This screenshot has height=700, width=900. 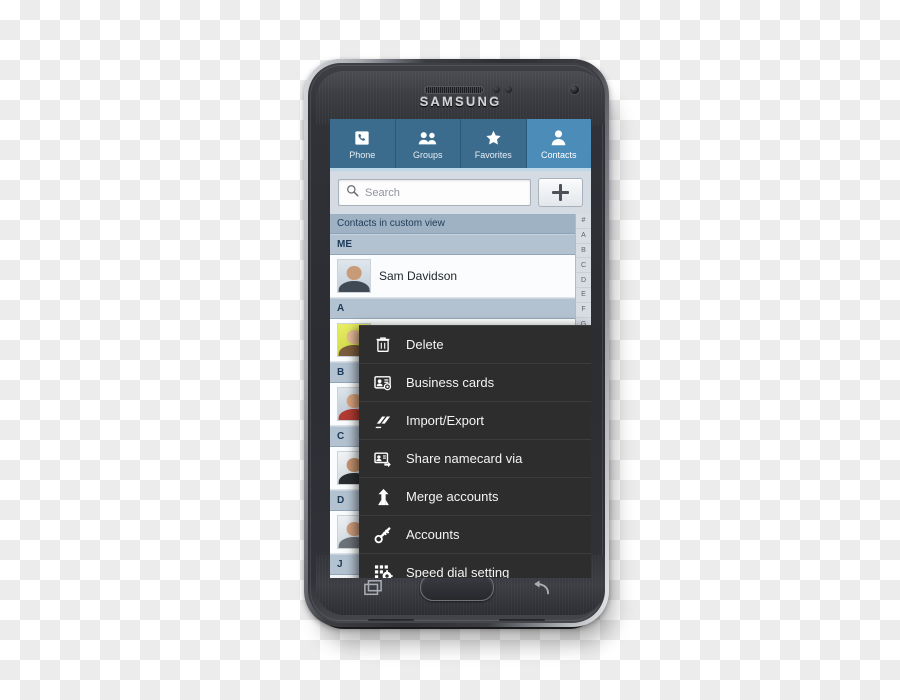 What do you see at coordinates (383, 459) in the screenshot?
I see `share-namecard-icon` at bounding box center [383, 459].